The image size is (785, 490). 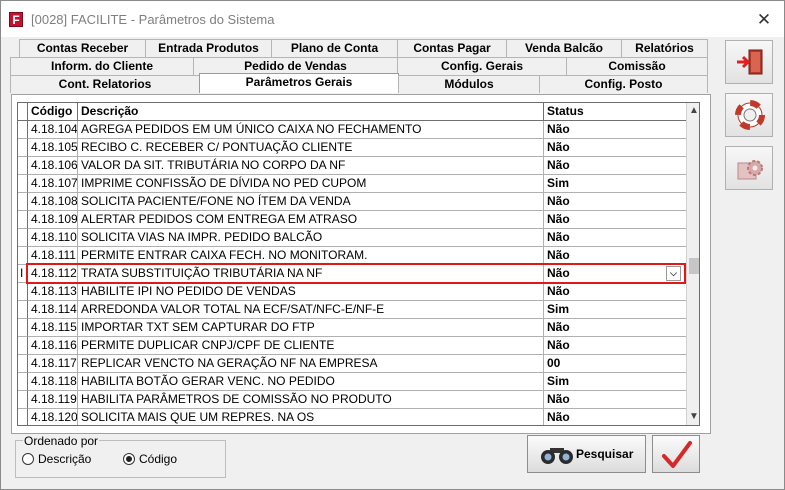 What do you see at coordinates (764, 20) in the screenshot?
I see `close-button: ✕` at bounding box center [764, 20].